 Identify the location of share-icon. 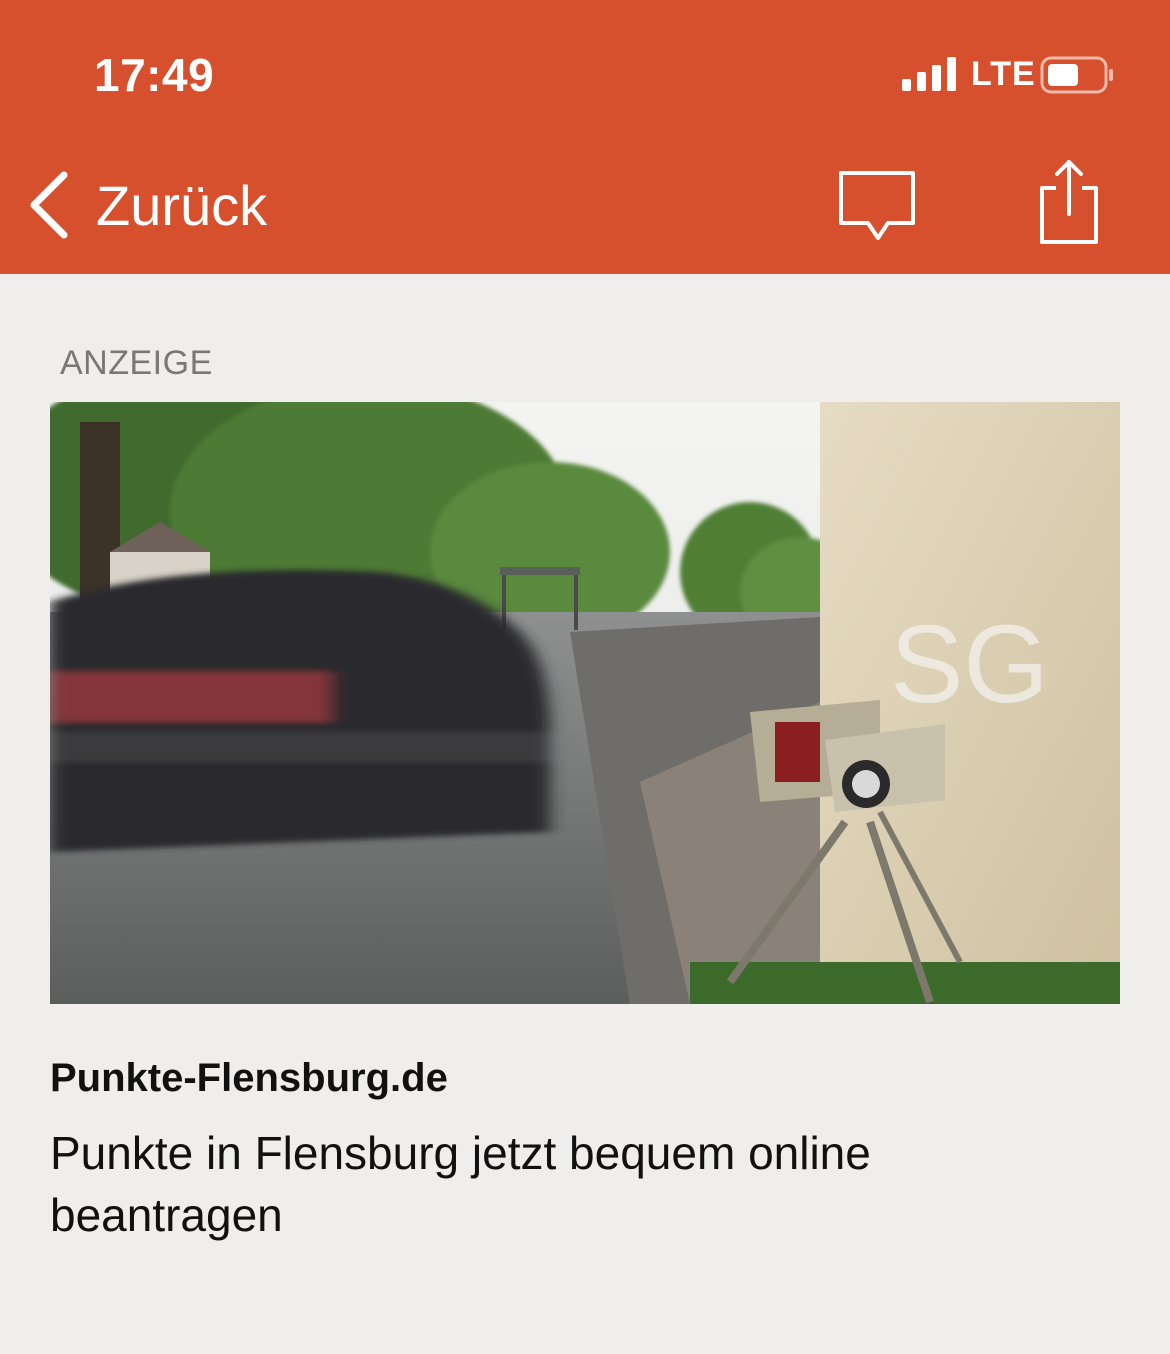
(1069, 202).